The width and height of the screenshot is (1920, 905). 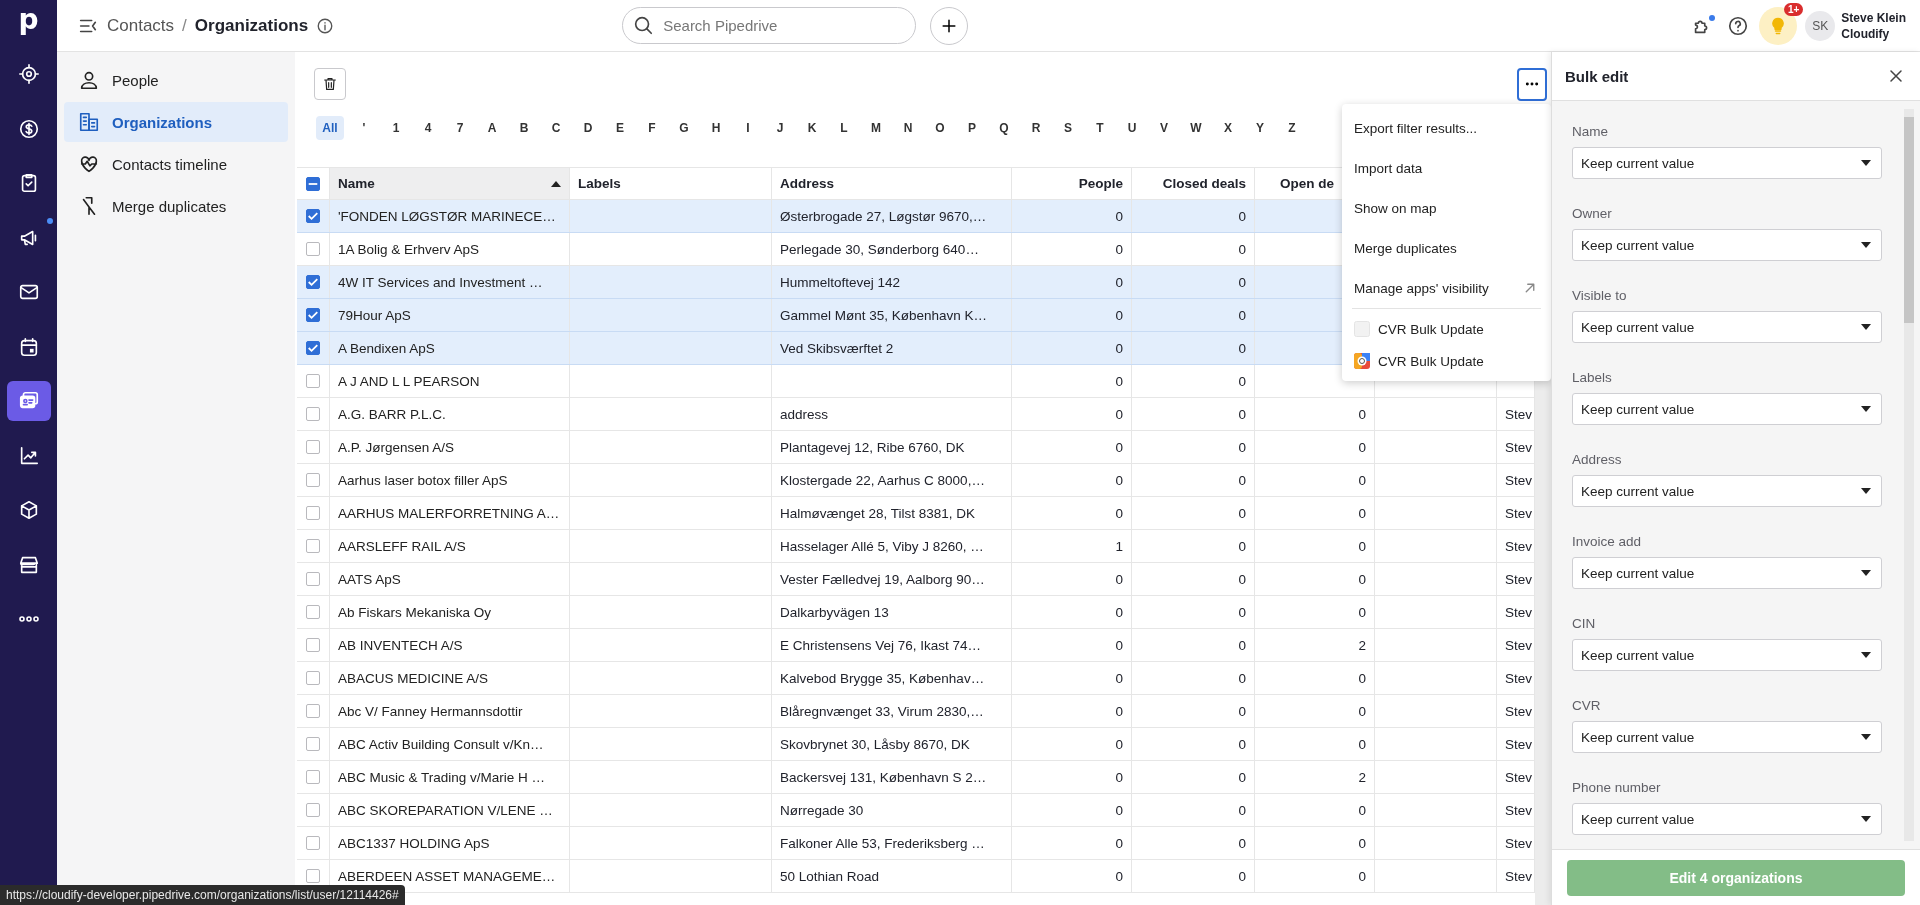 I want to click on tips-button, so click(x=1778, y=25).